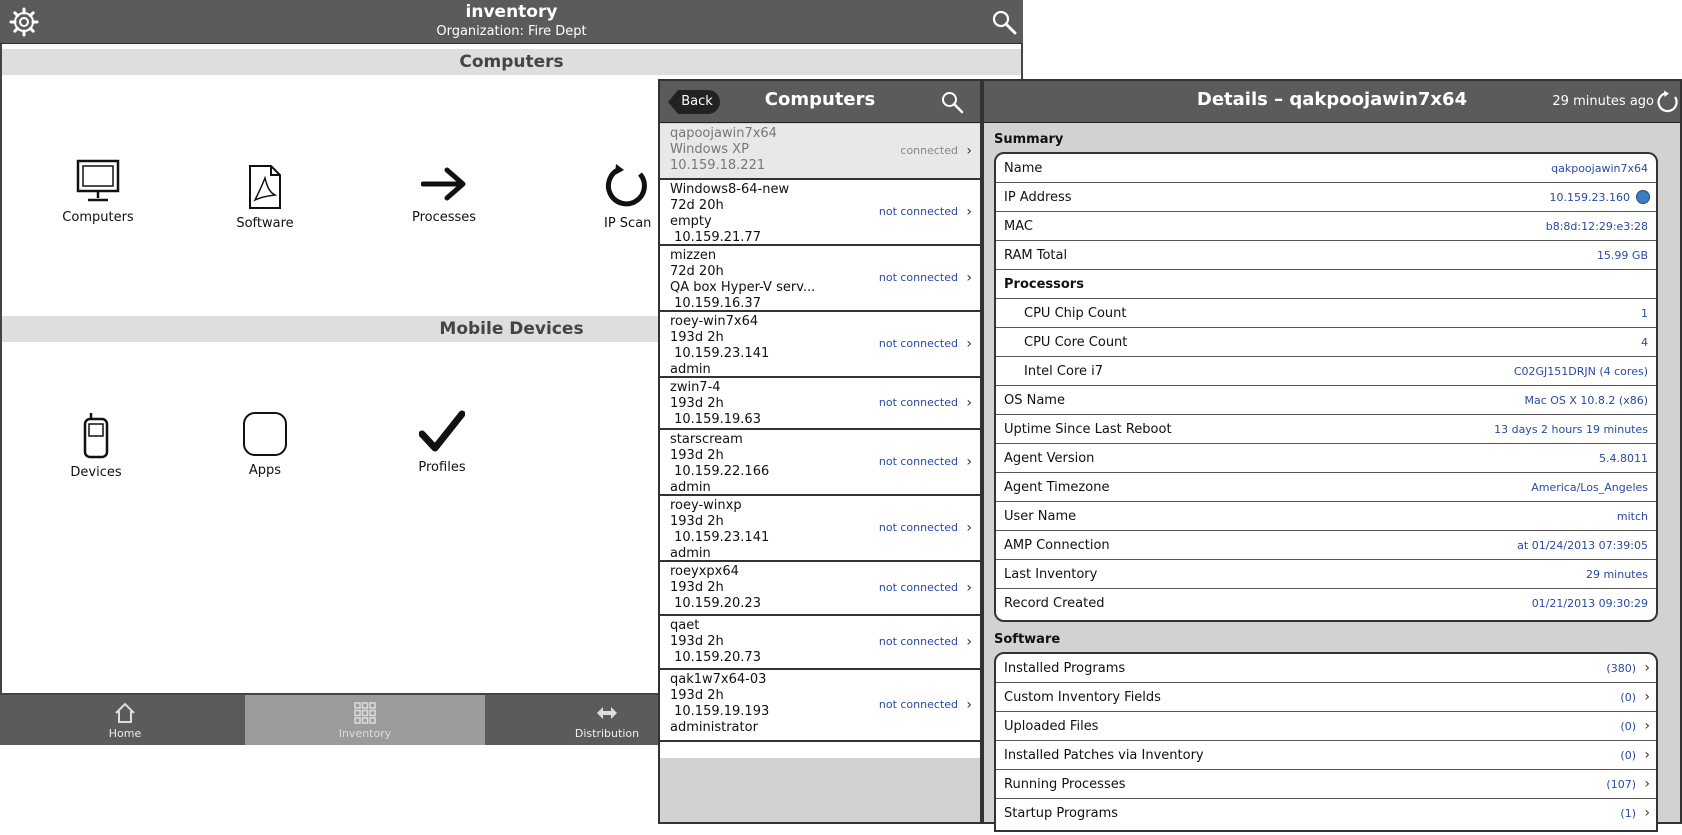 This screenshot has width=1682, height=835. What do you see at coordinates (685, 625) in the screenshot?
I see `computer-name: qaet` at bounding box center [685, 625].